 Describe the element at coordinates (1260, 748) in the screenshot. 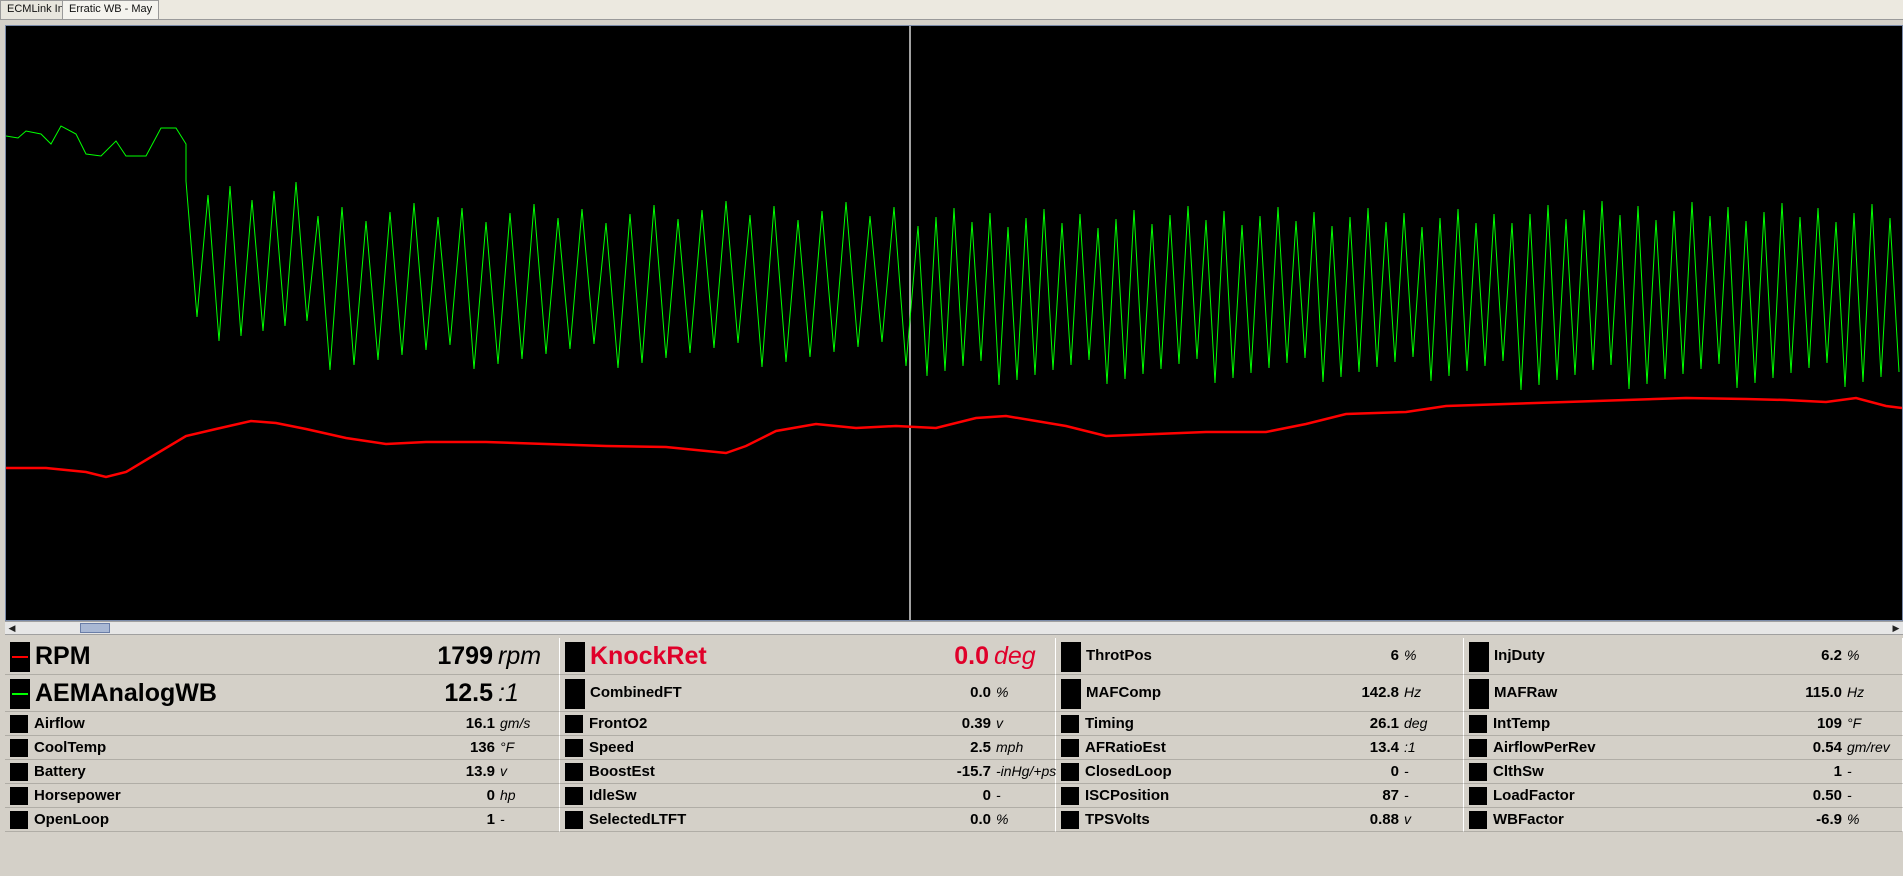

I see `gauge-afratioest: AFRatioEst 13.4:1` at that location.